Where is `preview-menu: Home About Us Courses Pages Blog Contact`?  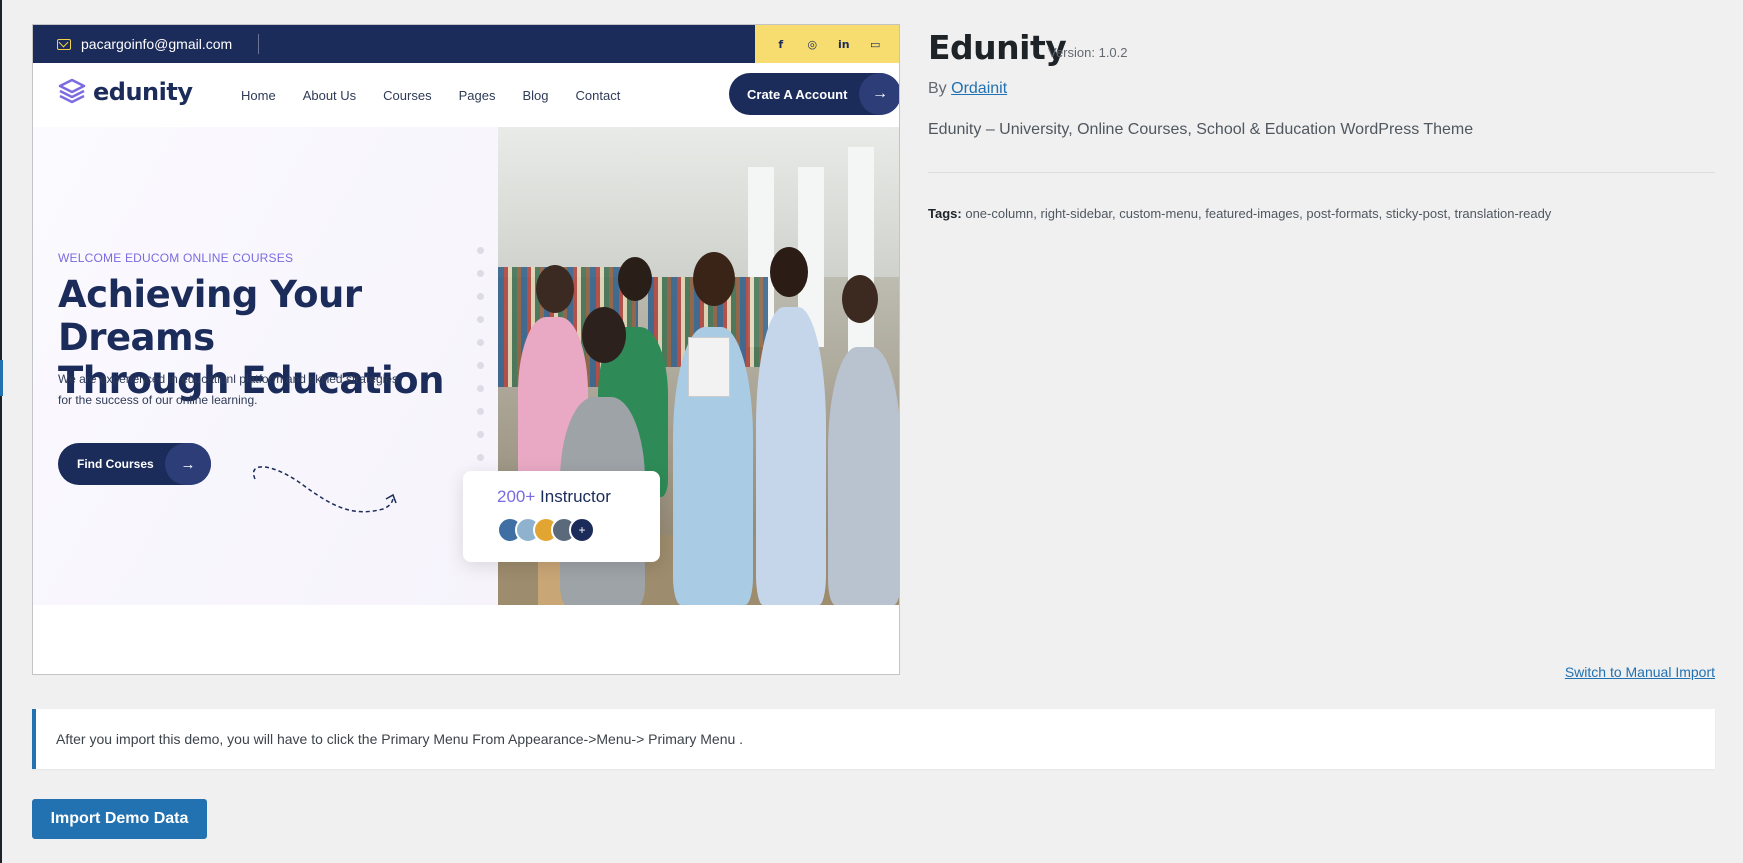 preview-menu: Home About Us Courses Pages Blog Contact is located at coordinates (430, 95).